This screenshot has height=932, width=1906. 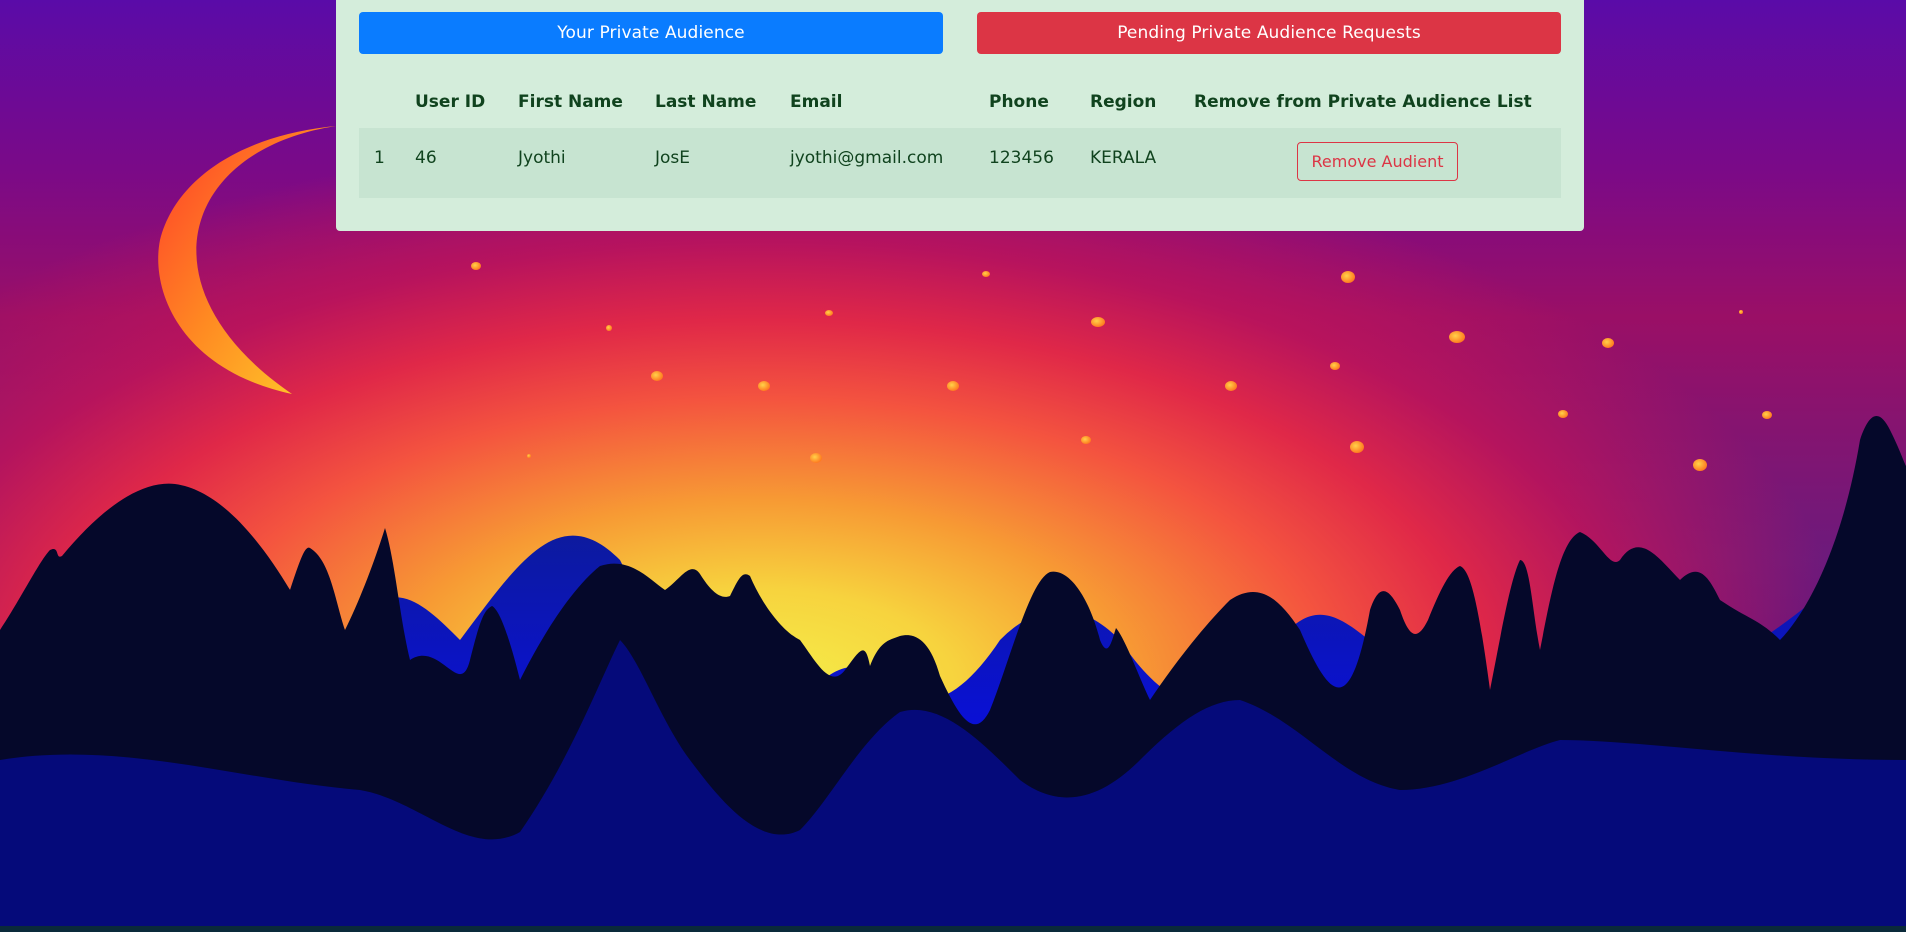 What do you see at coordinates (586, 163) in the screenshot?
I see `row-first-name: Jyothi` at bounding box center [586, 163].